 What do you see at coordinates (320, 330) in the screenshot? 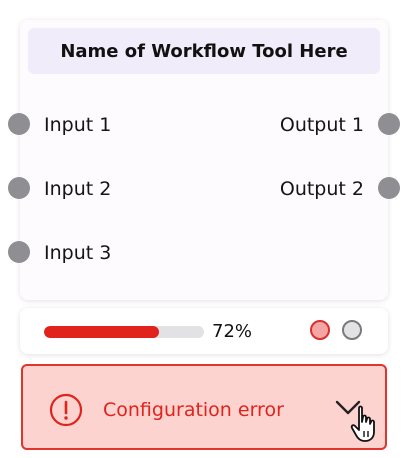
I see `status-dot-error` at bounding box center [320, 330].